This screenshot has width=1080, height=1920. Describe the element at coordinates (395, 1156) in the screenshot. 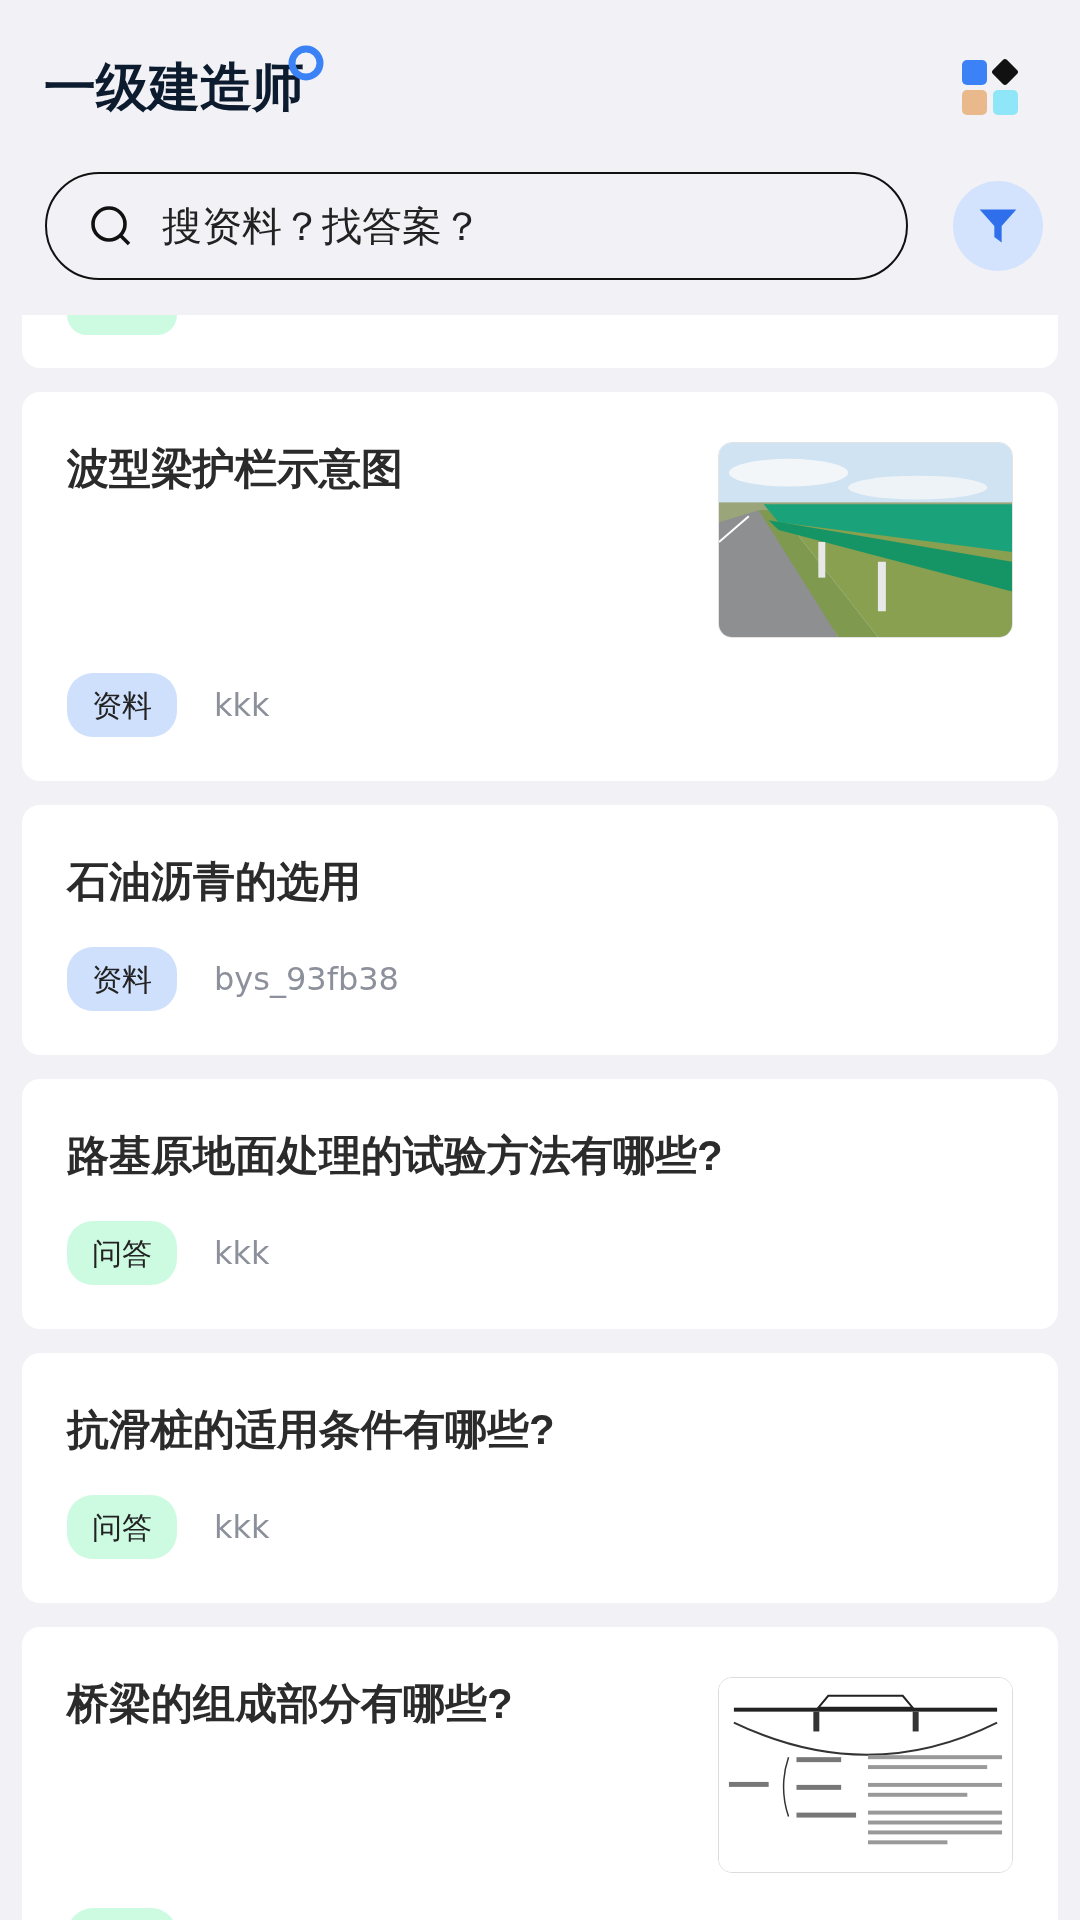

I see `item-title: 路基原地面处理的试验方法有哪些?` at that location.